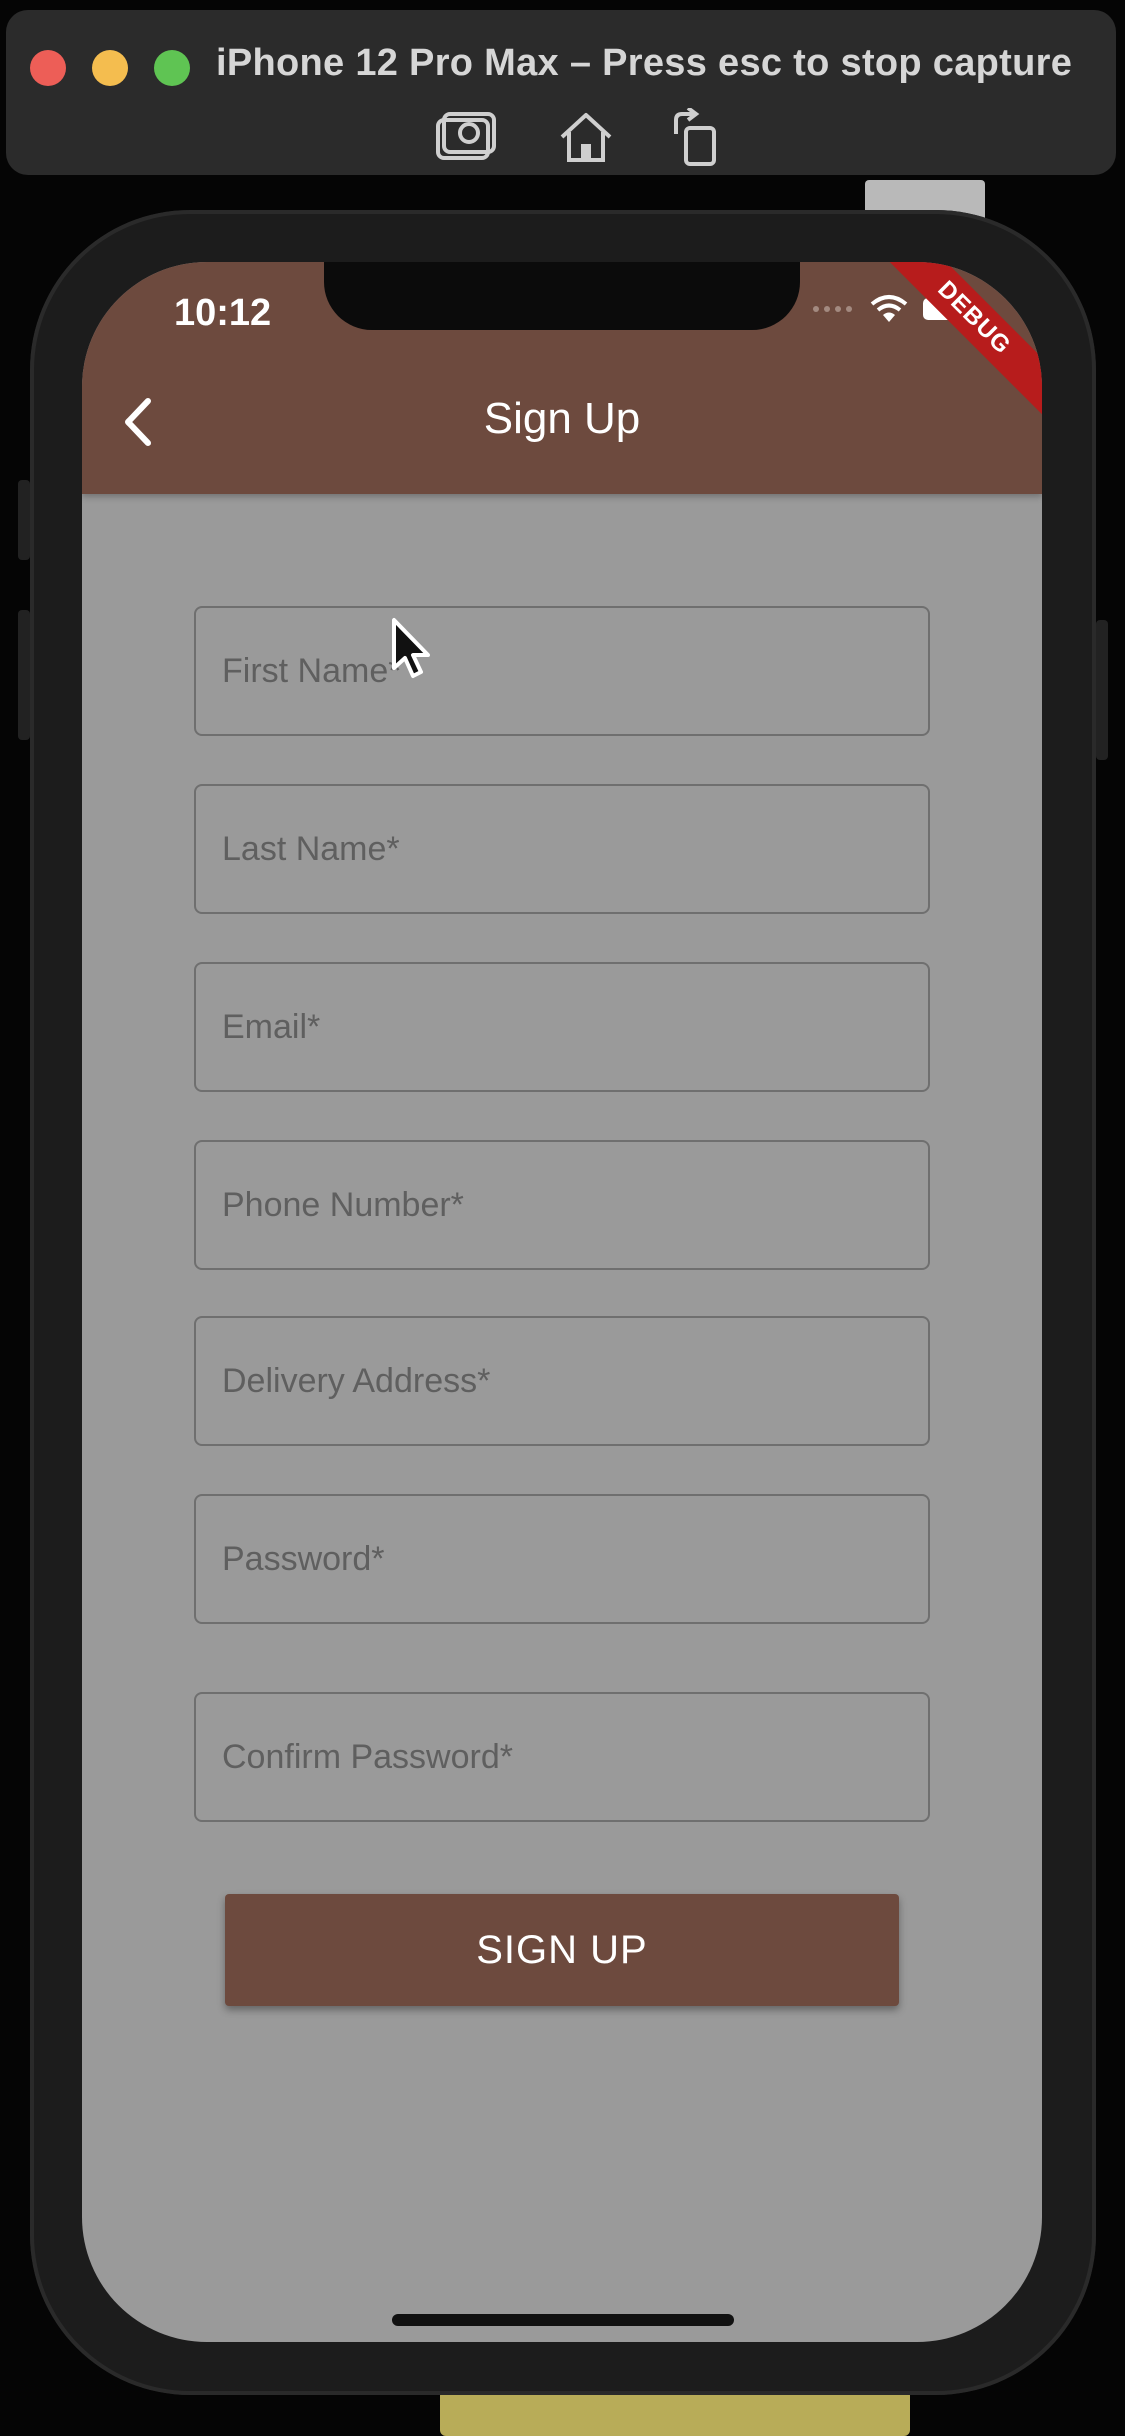 The width and height of the screenshot is (1125, 2436). Describe the element at coordinates (675, 2413) in the screenshot. I see `background-window` at that location.